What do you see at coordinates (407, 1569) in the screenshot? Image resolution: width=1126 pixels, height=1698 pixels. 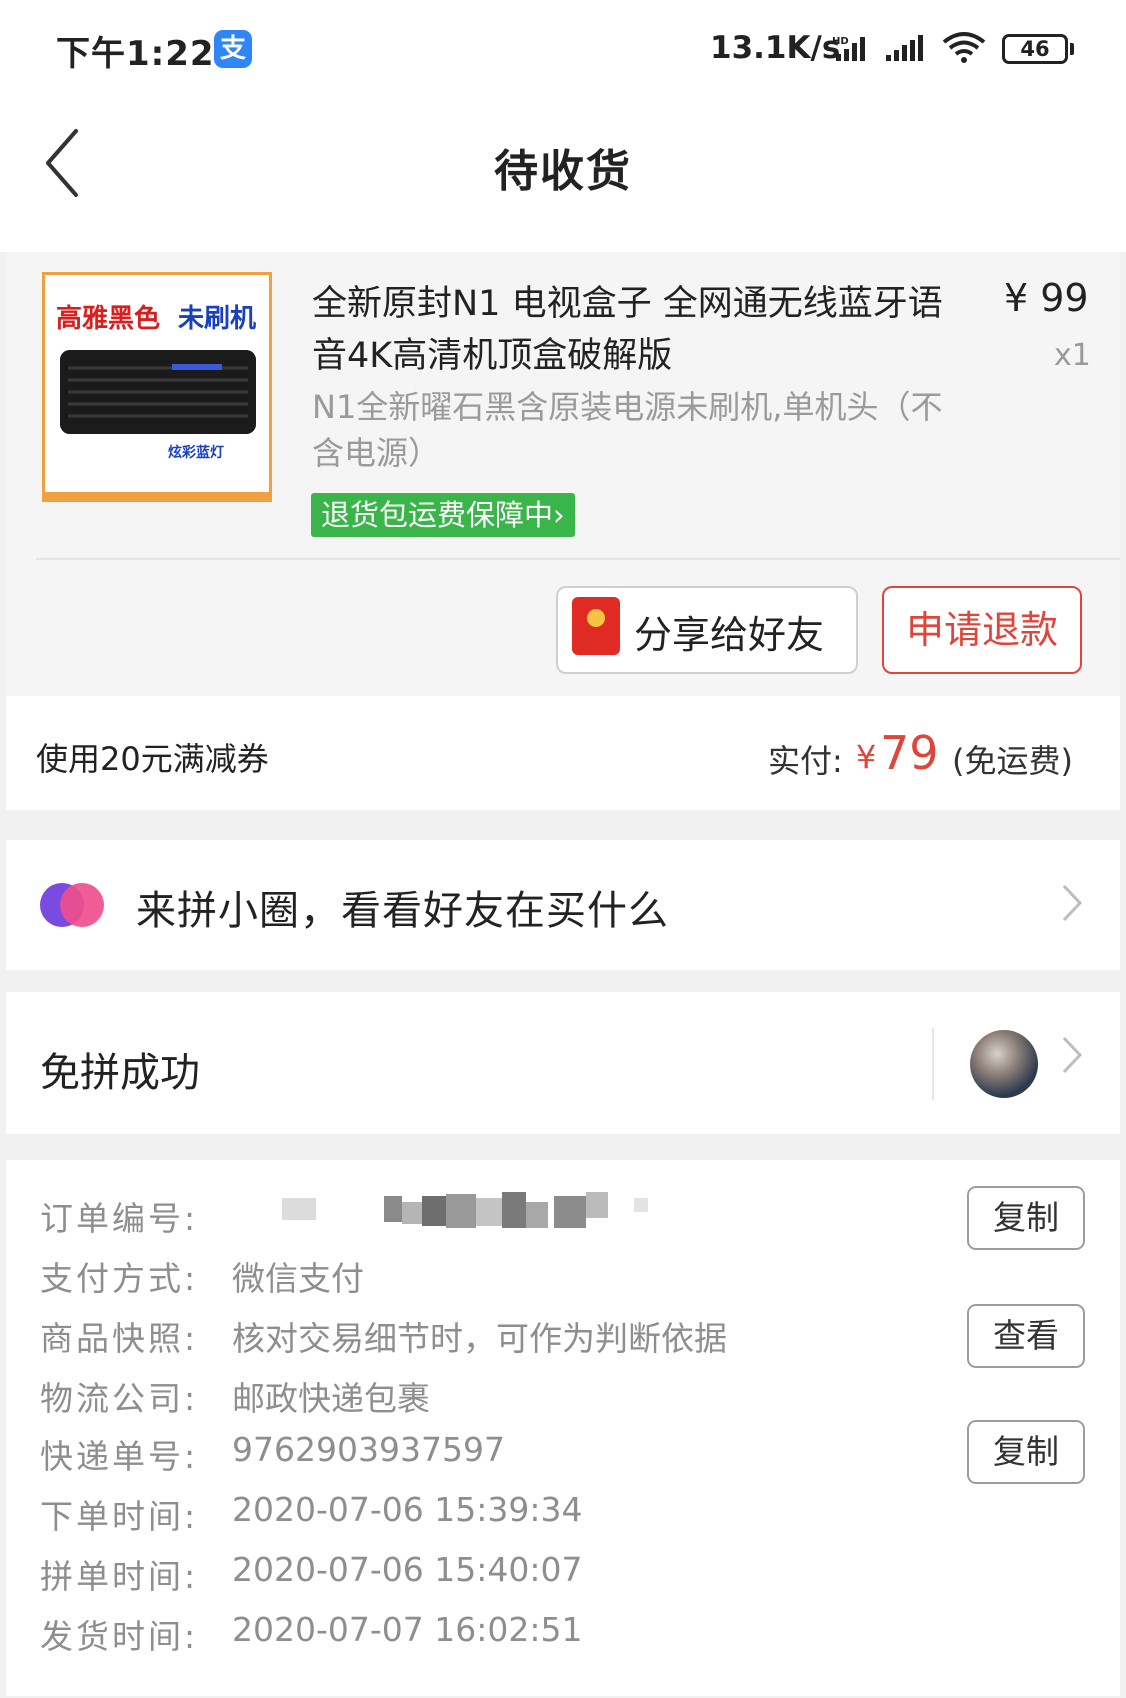 I see `group-time-value: 2020-07-06 15:40:07` at bounding box center [407, 1569].